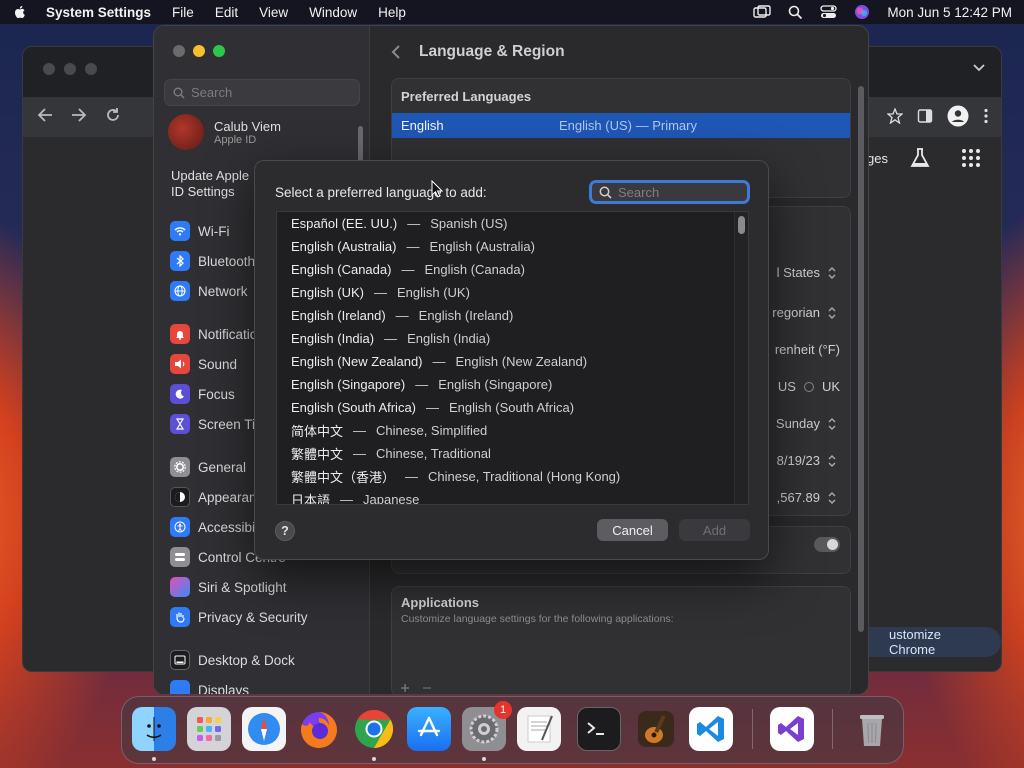 Image resolution: width=1024 pixels, height=768 pixels. What do you see at coordinates (45, 115) in the screenshot?
I see `back-arrow-icon` at bounding box center [45, 115].